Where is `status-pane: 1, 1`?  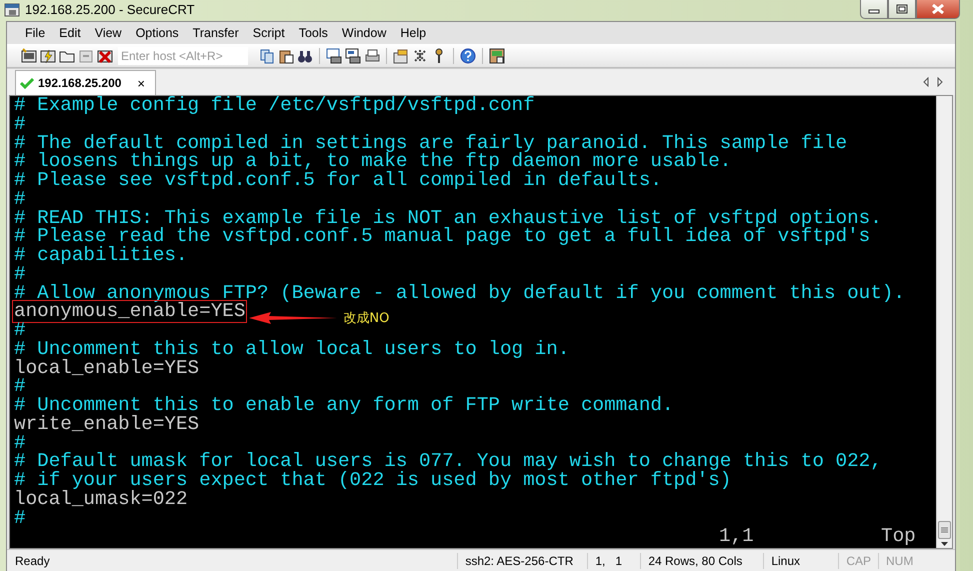 status-pane: 1, 1 is located at coordinates (613, 560).